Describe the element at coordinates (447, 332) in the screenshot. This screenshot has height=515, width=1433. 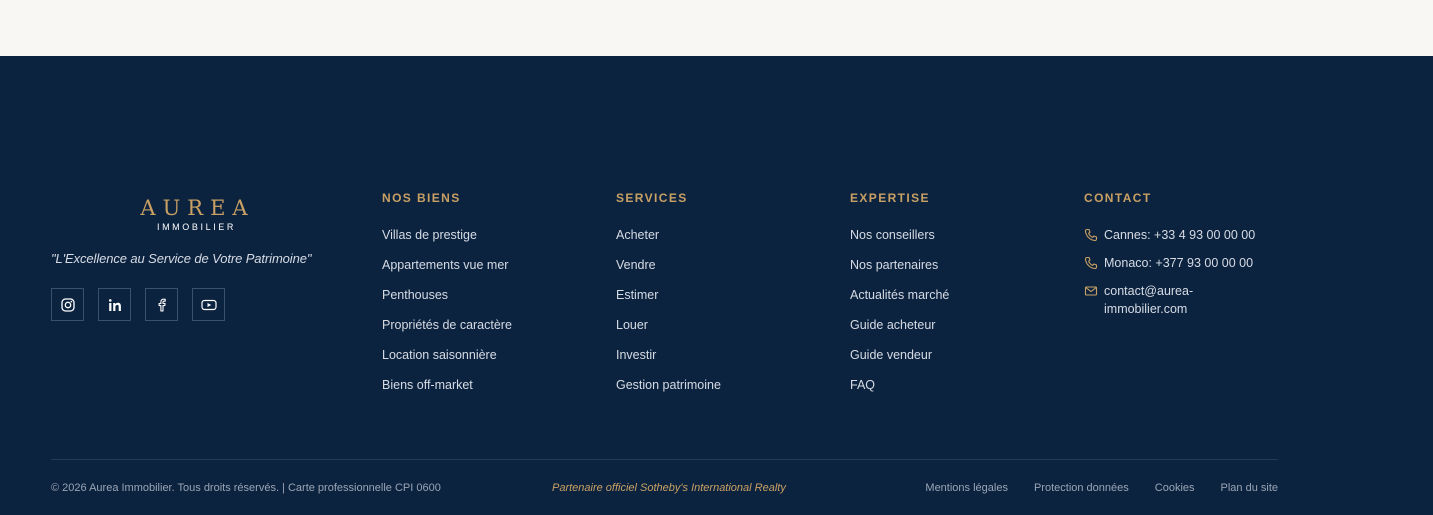
I see `footer-link: Propriétés de caractère` at that location.